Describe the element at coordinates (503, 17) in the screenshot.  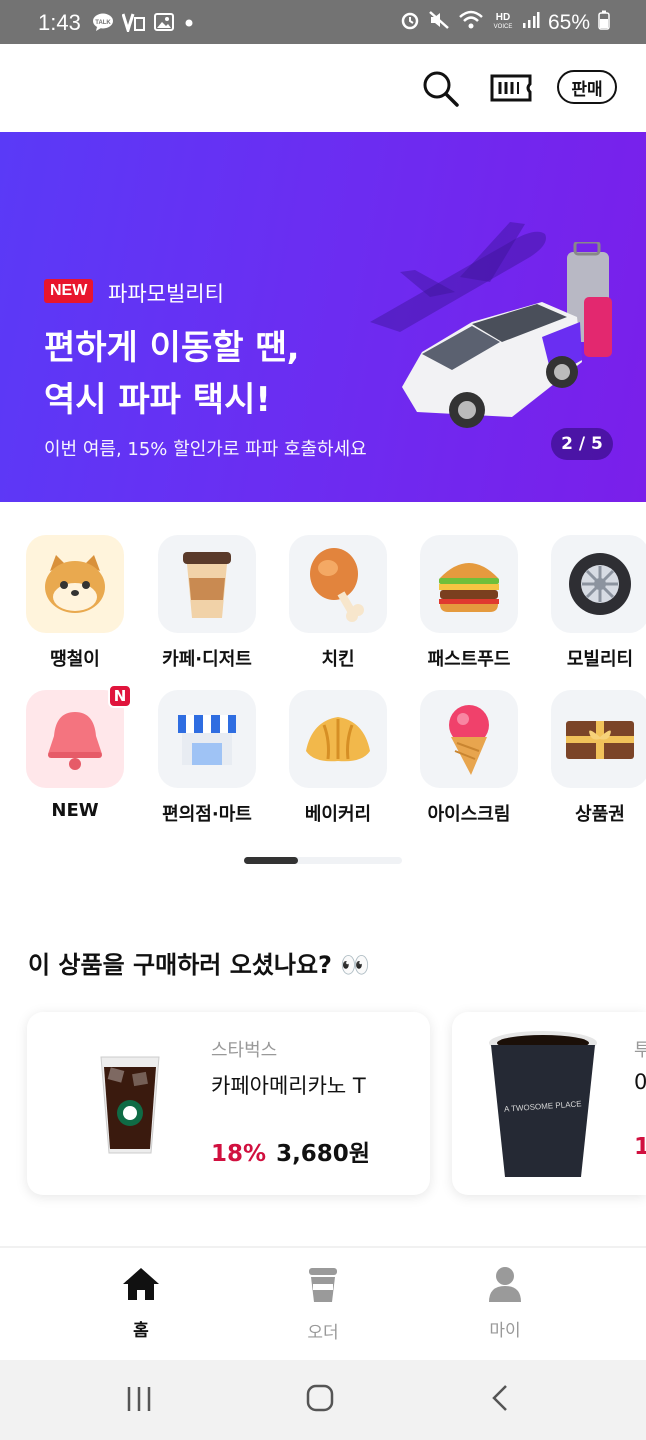
I see `svg-text: HD` at that location.